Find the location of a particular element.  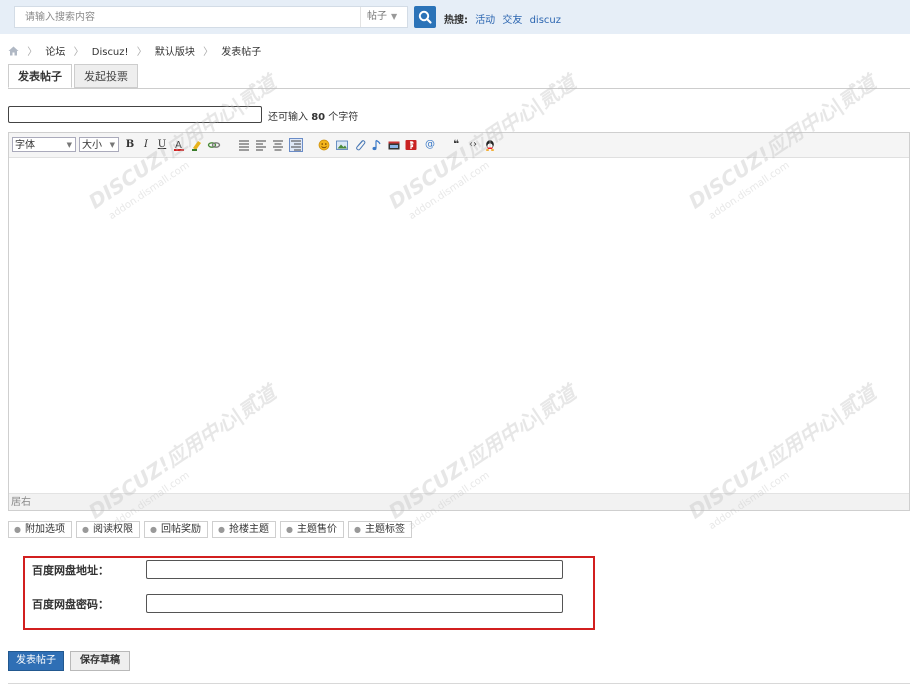

breadcrumb-current: 发表帖子 is located at coordinates (241, 52).